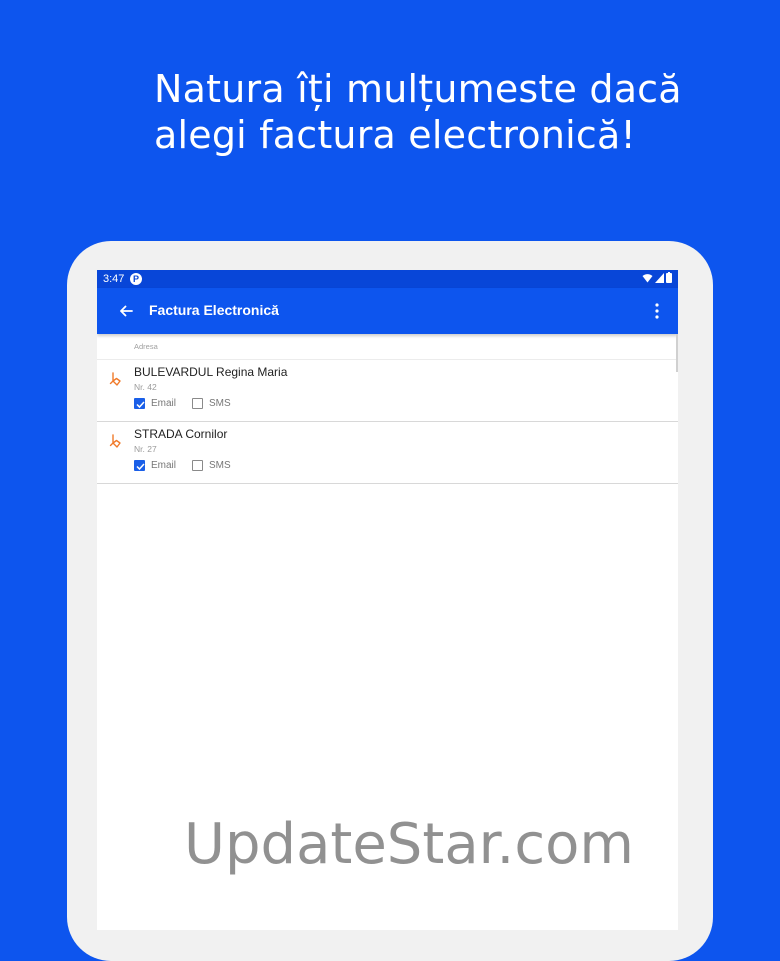 The width and height of the screenshot is (780, 961). Describe the element at coordinates (145, 449) in the screenshot. I see `address-number: Nr. 27` at that location.